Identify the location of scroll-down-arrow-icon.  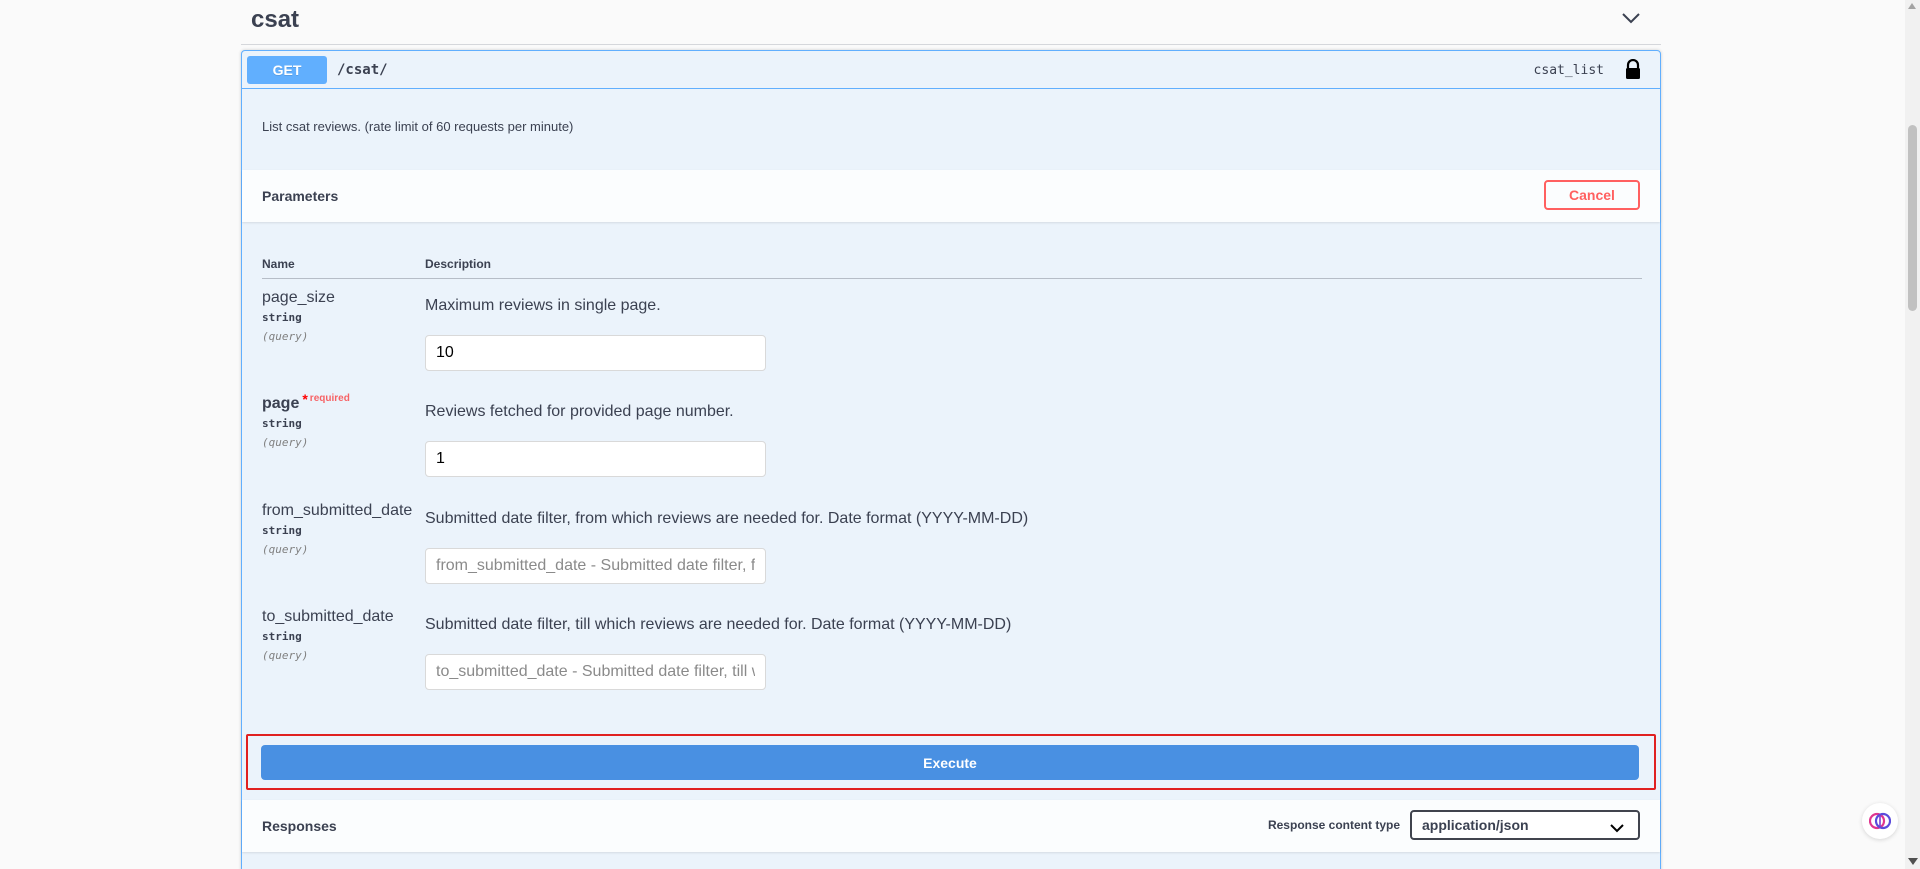
(1913, 861).